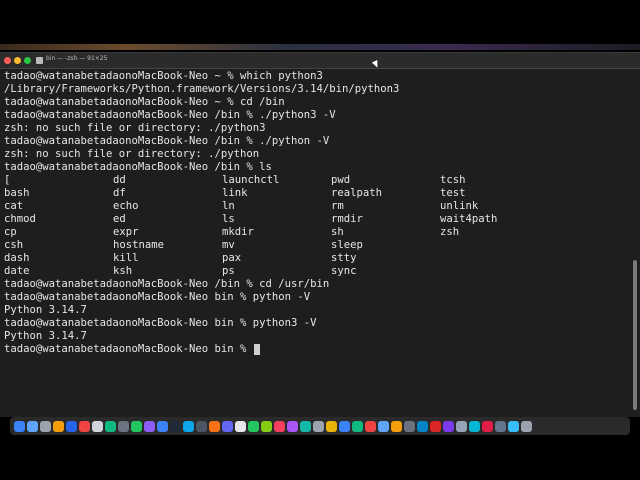 Image resolution: width=640 pixels, height=480 pixels. I want to click on scrollbar-thumb, so click(635, 335).